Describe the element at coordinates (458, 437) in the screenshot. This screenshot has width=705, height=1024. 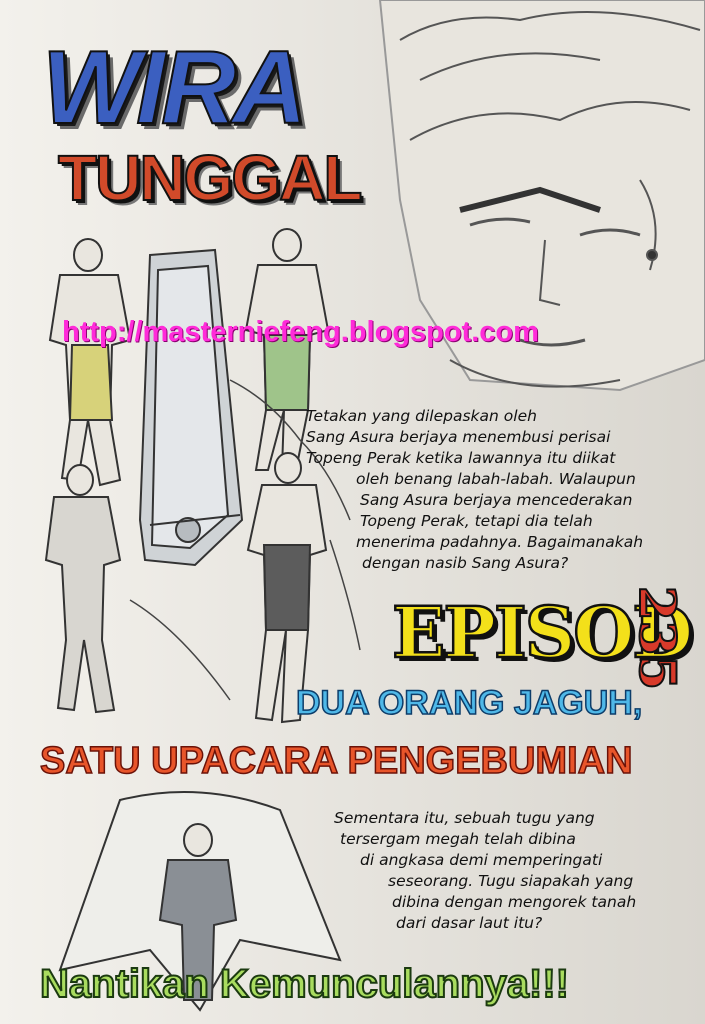
I see `synopsis-line: Sang Asura berjaya menembusi perisai` at that location.